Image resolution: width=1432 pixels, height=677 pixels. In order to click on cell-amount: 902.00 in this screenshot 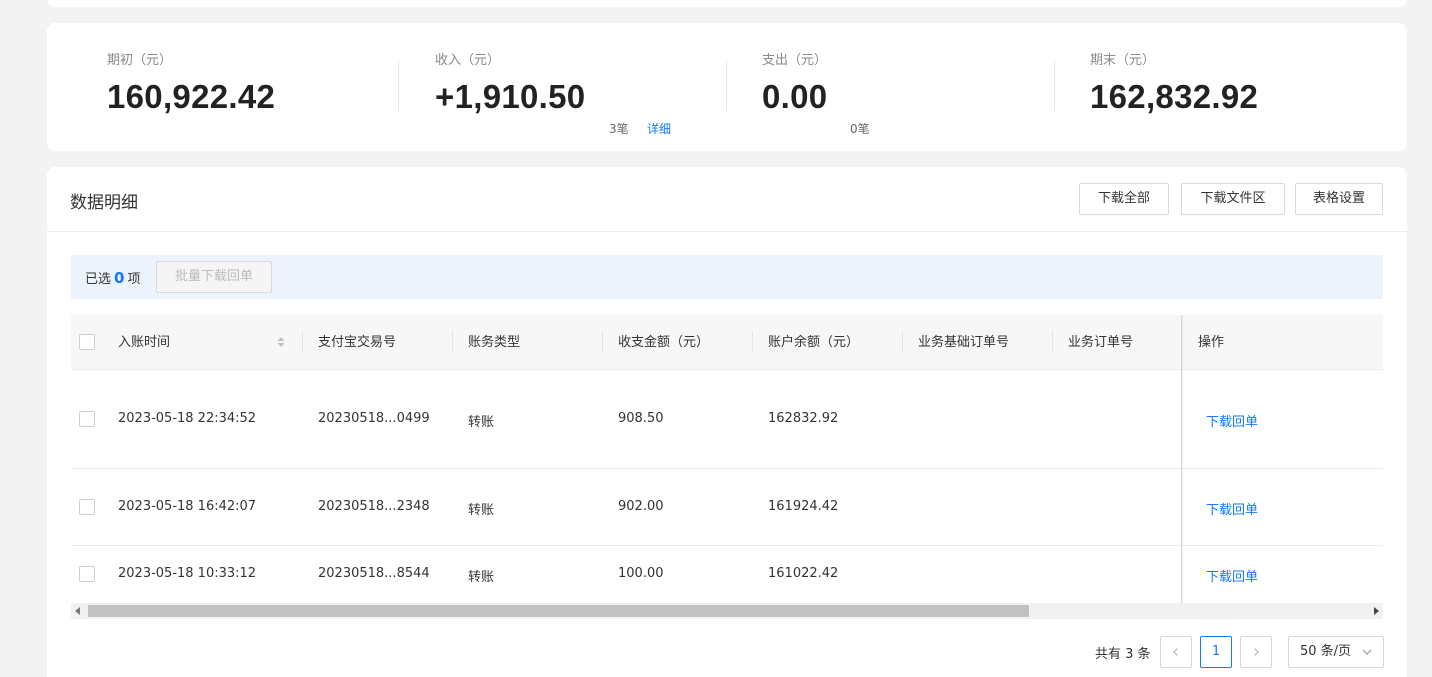, I will do `click(641, 506)`.